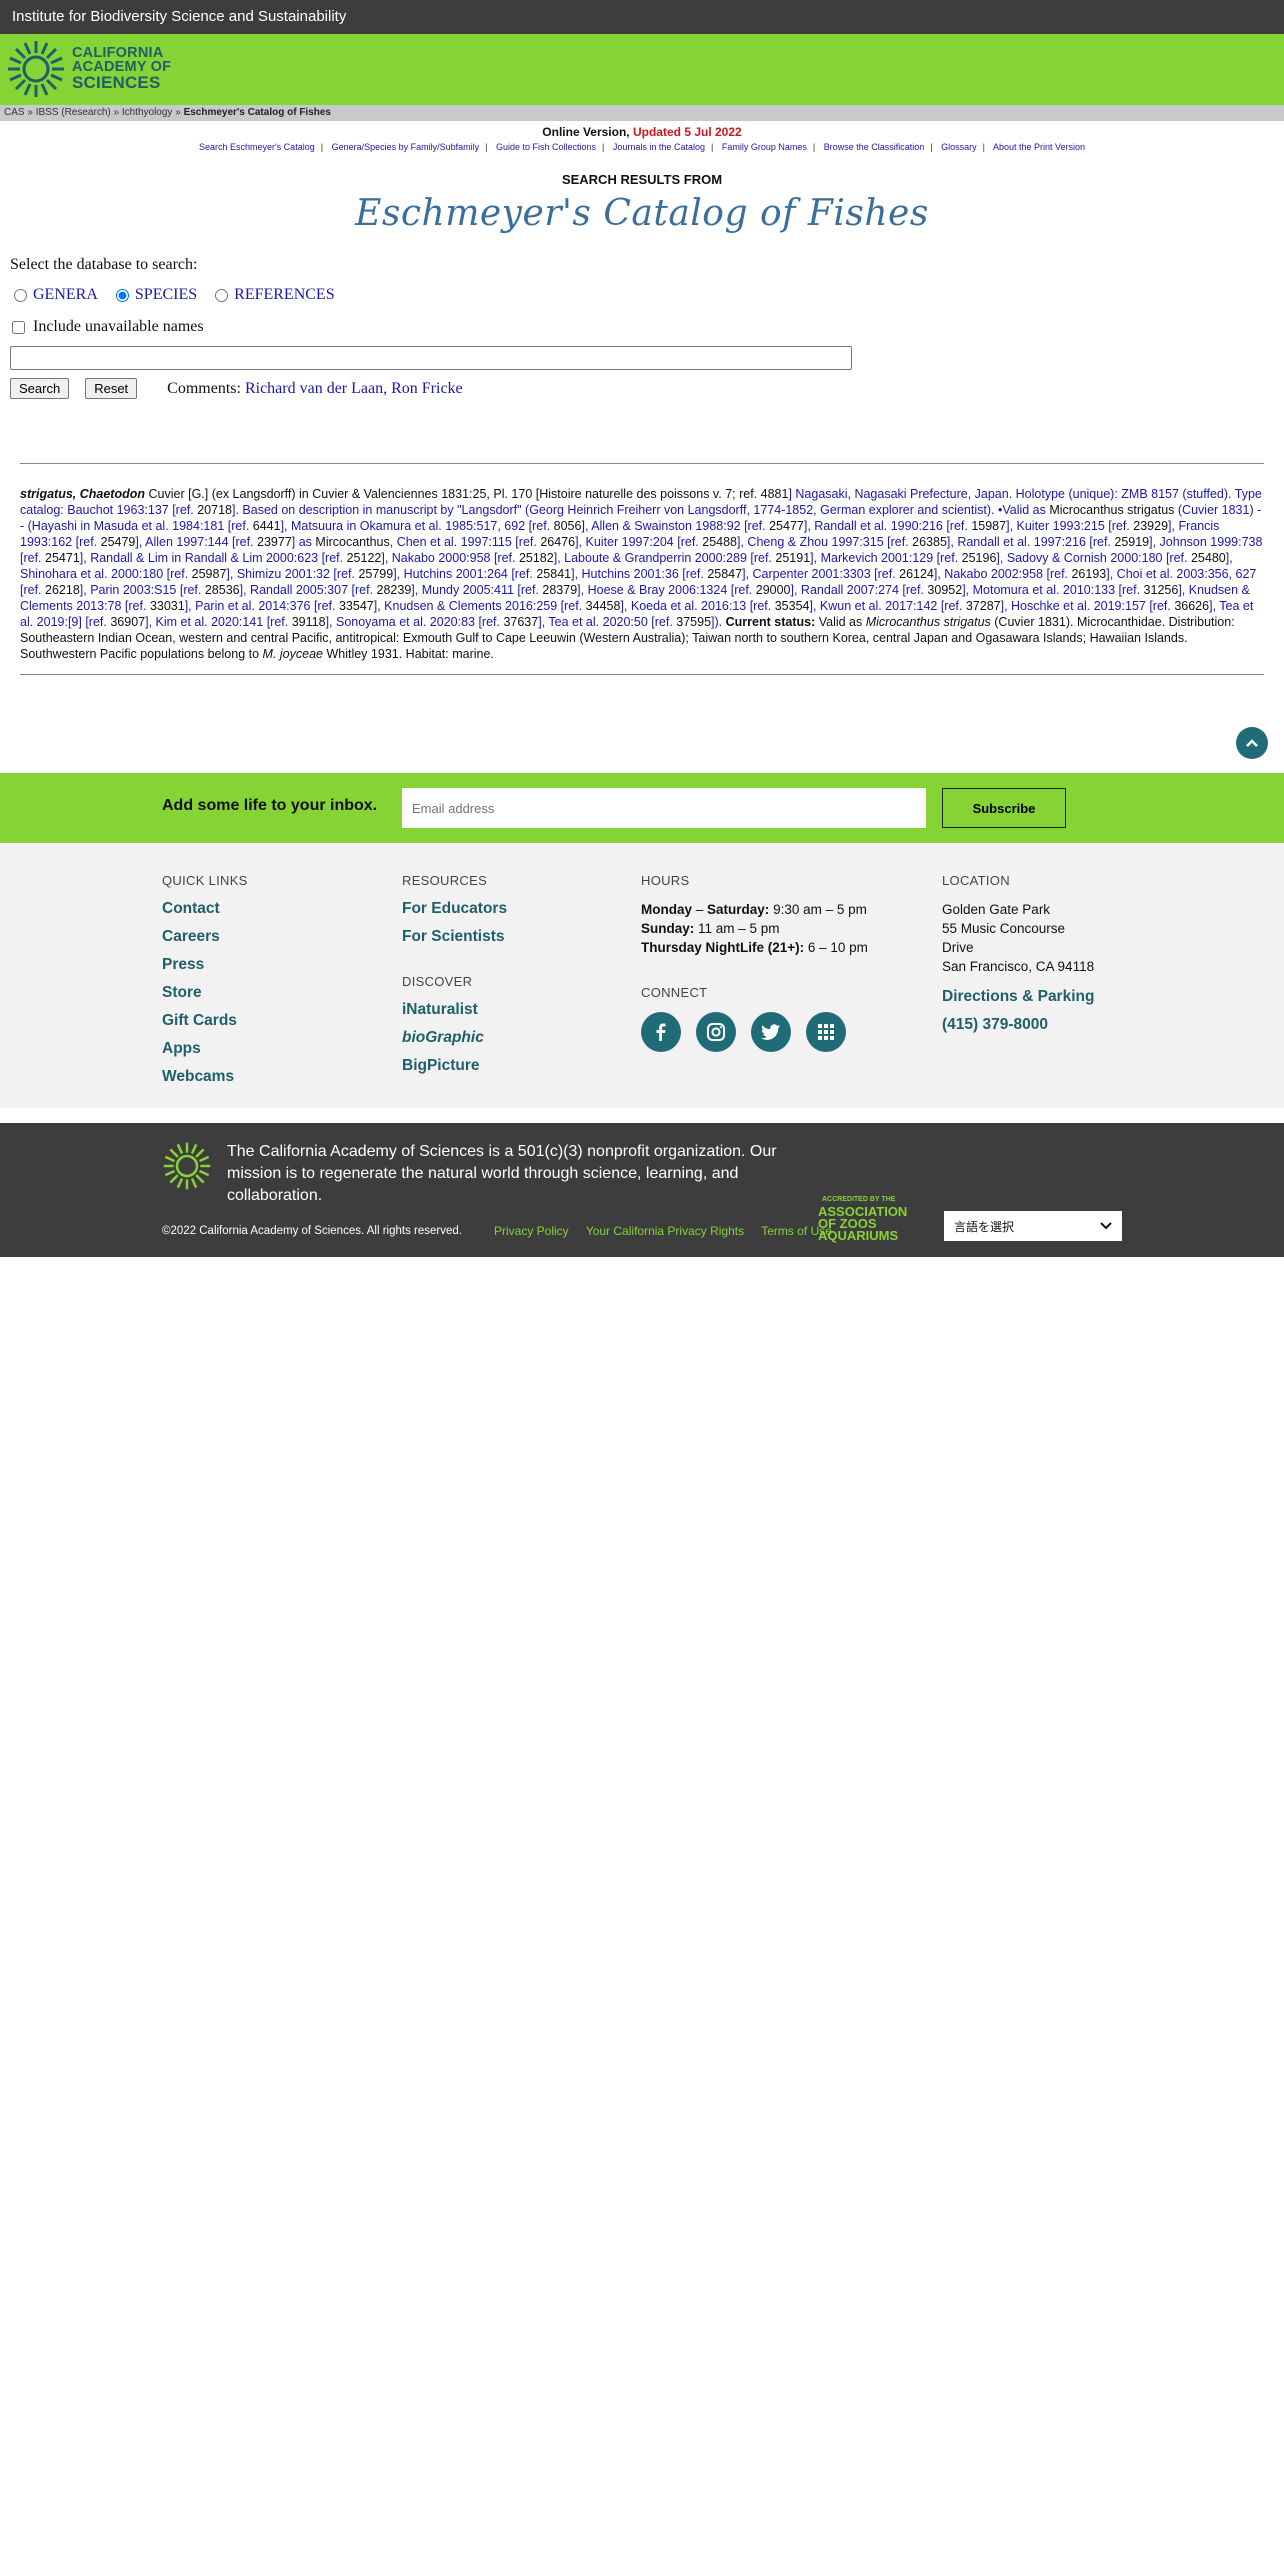 Image resolution: width=1284 pixels, height=2568 pixels. I want to click on nav-search-catalog: Search Eschmeyer's Catalog, so click(257, 147).